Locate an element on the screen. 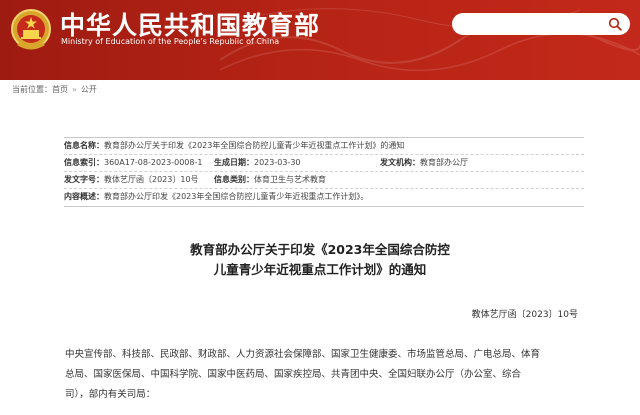  index-label: 信息索引： is located at coordinates (84, 162).